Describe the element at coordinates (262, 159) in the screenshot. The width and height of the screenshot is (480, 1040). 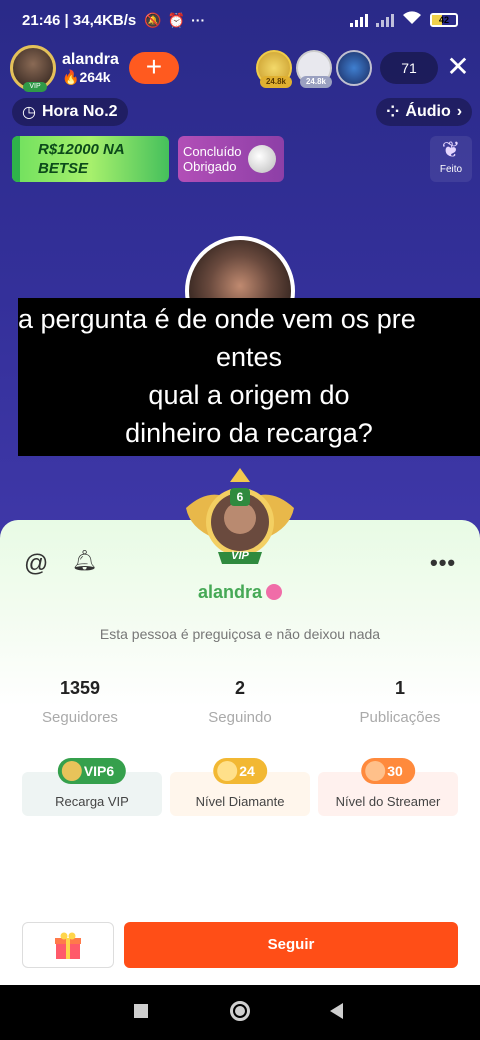
I see `task-avatar` at that location.